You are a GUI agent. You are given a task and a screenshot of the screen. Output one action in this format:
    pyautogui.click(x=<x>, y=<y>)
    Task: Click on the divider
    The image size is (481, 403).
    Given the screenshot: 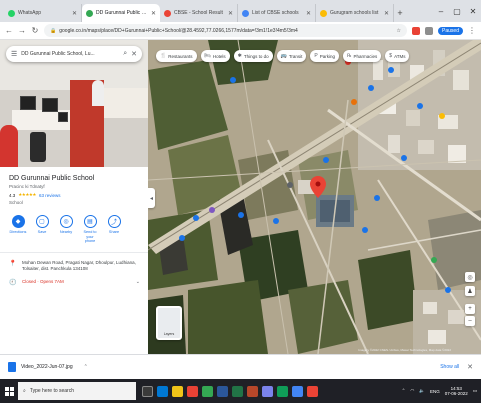 What is the action you would take?
    pyautogui.click(x=74, y=252)
    